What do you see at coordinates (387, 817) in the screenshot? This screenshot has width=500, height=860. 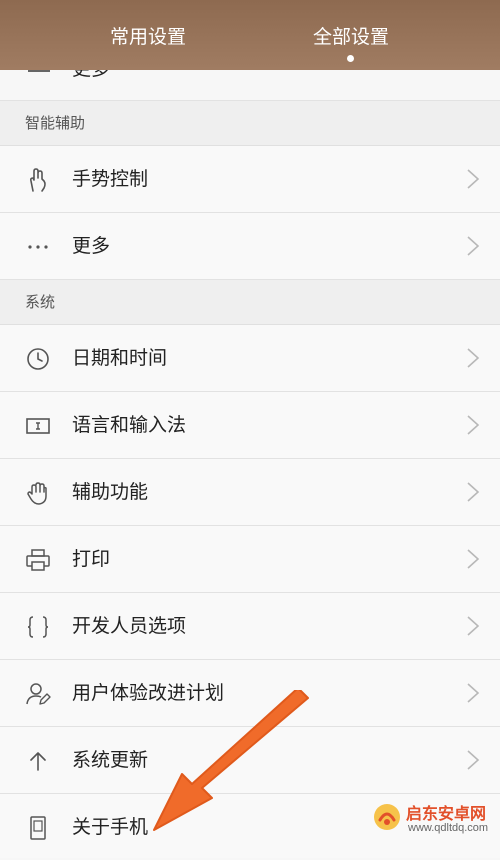 I see `watermark-logo-icon` at bounding box center [387, 817].